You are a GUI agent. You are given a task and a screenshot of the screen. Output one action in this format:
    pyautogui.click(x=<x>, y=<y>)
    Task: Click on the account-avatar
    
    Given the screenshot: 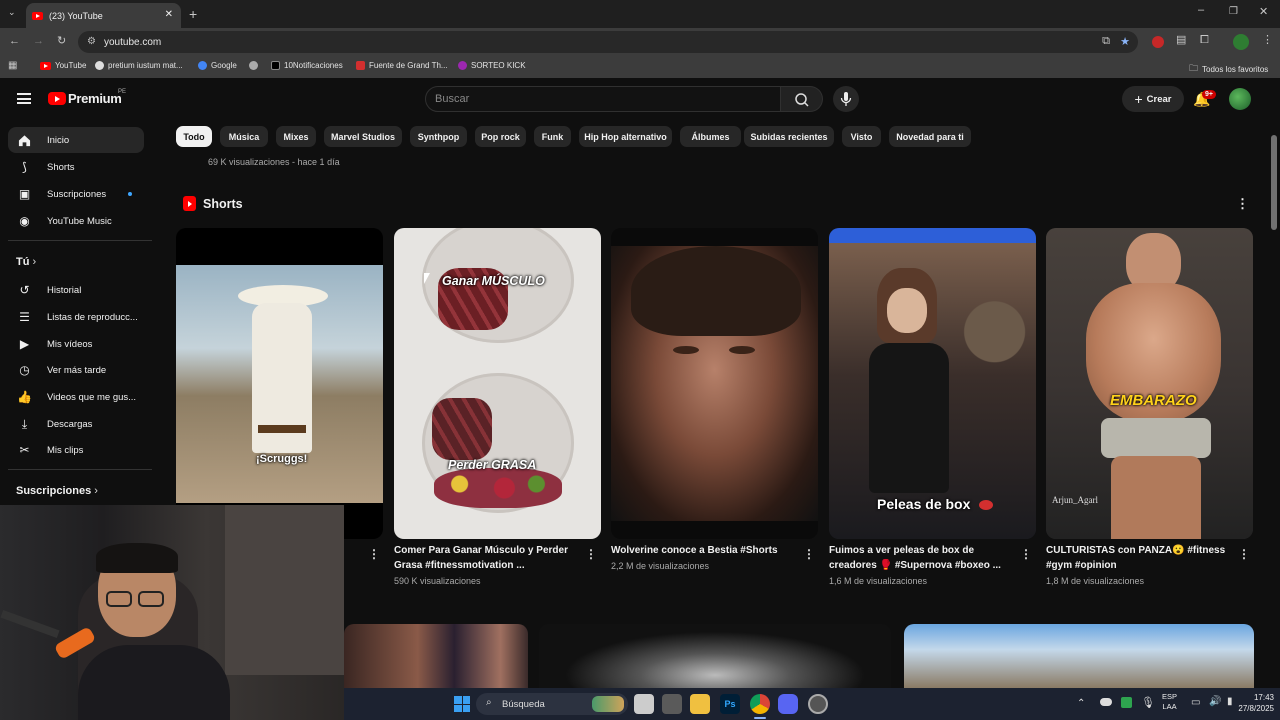 What is the action you would take?
    pyautogui.click(x=1240, y=99)
    